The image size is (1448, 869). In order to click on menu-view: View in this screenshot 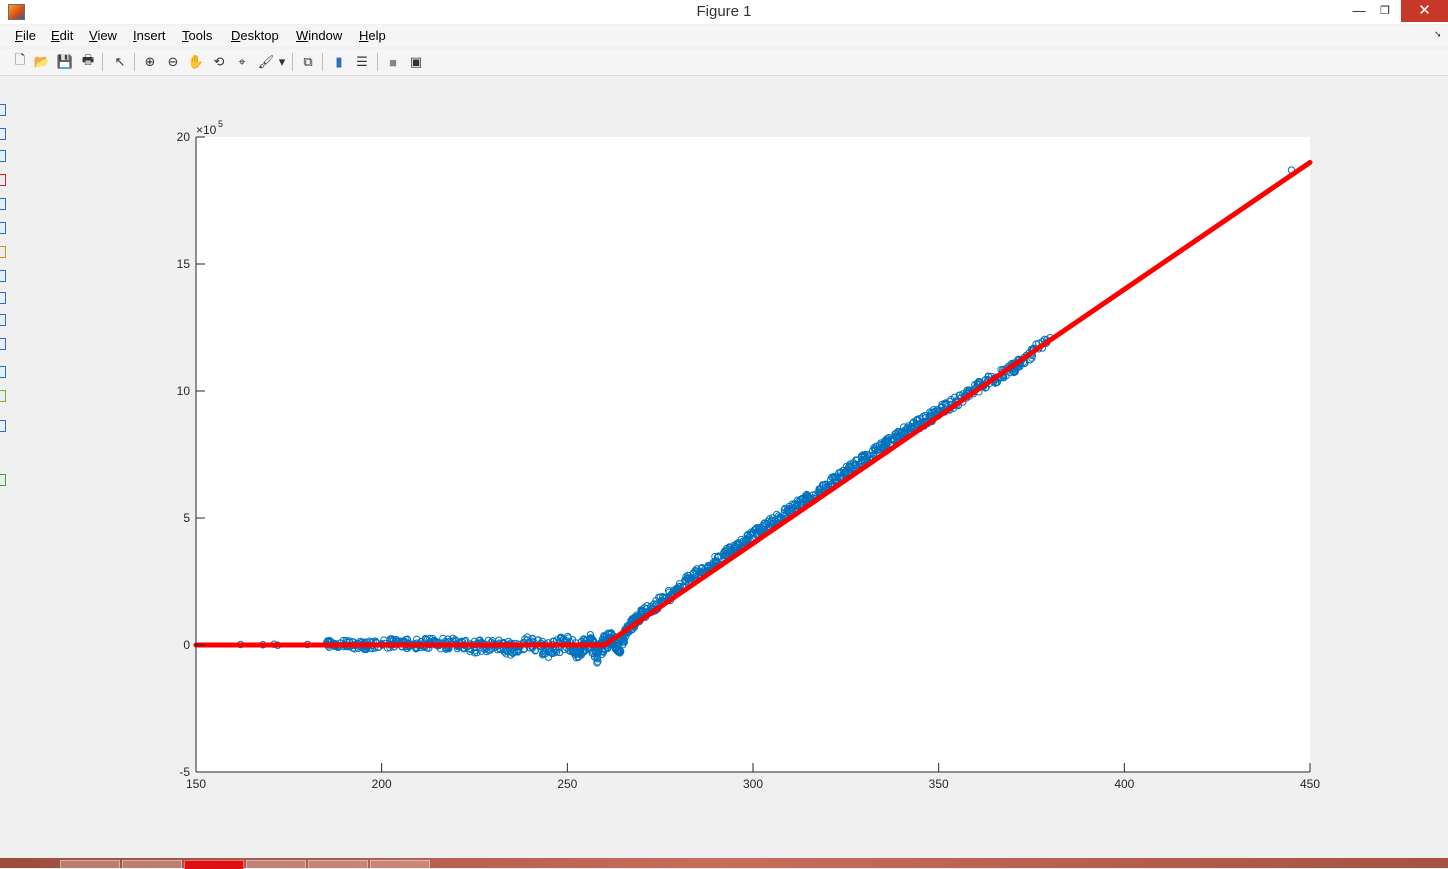, I will do `click(103, 35)`.